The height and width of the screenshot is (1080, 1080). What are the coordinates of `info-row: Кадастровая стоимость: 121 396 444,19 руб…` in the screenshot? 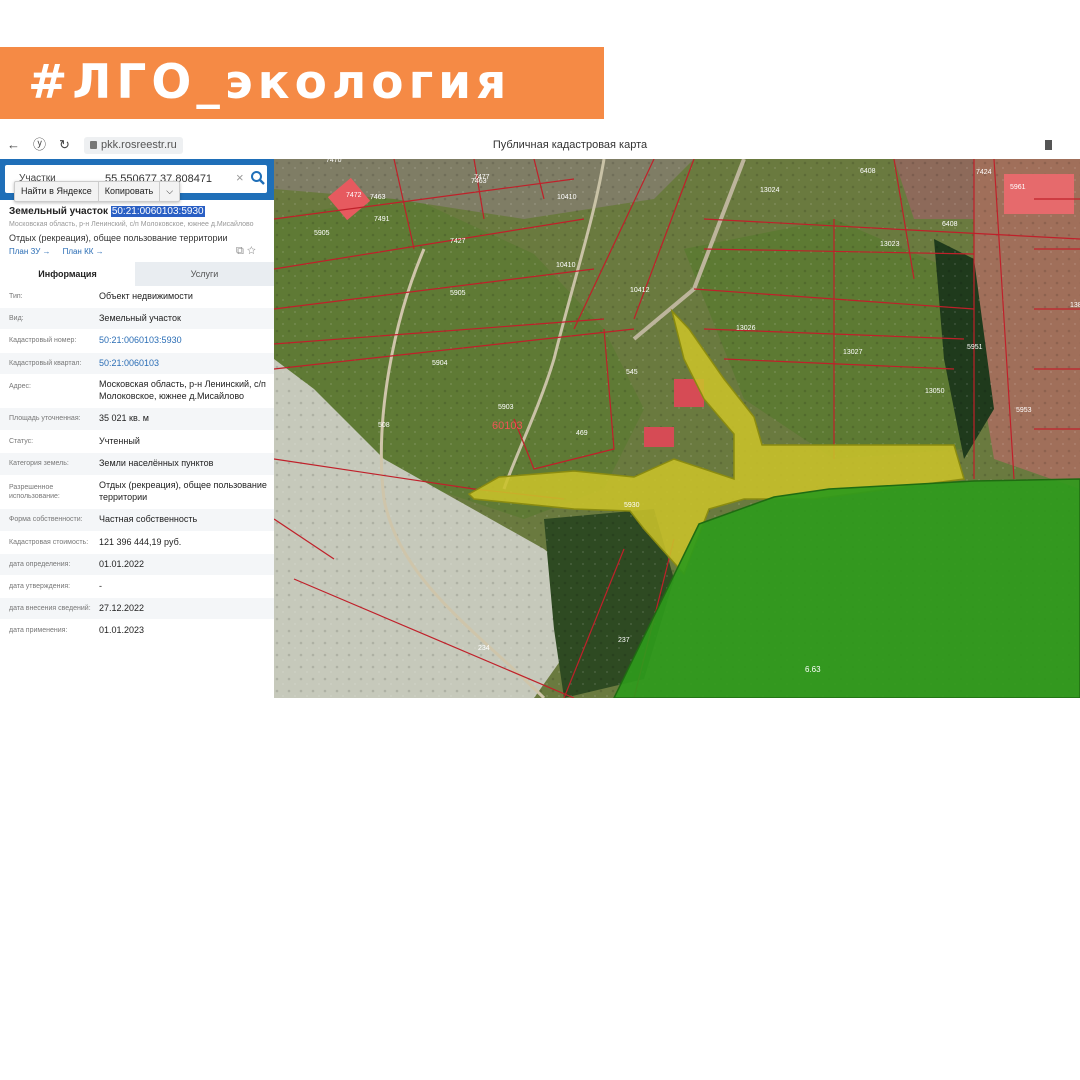 It's located at (137, 543).